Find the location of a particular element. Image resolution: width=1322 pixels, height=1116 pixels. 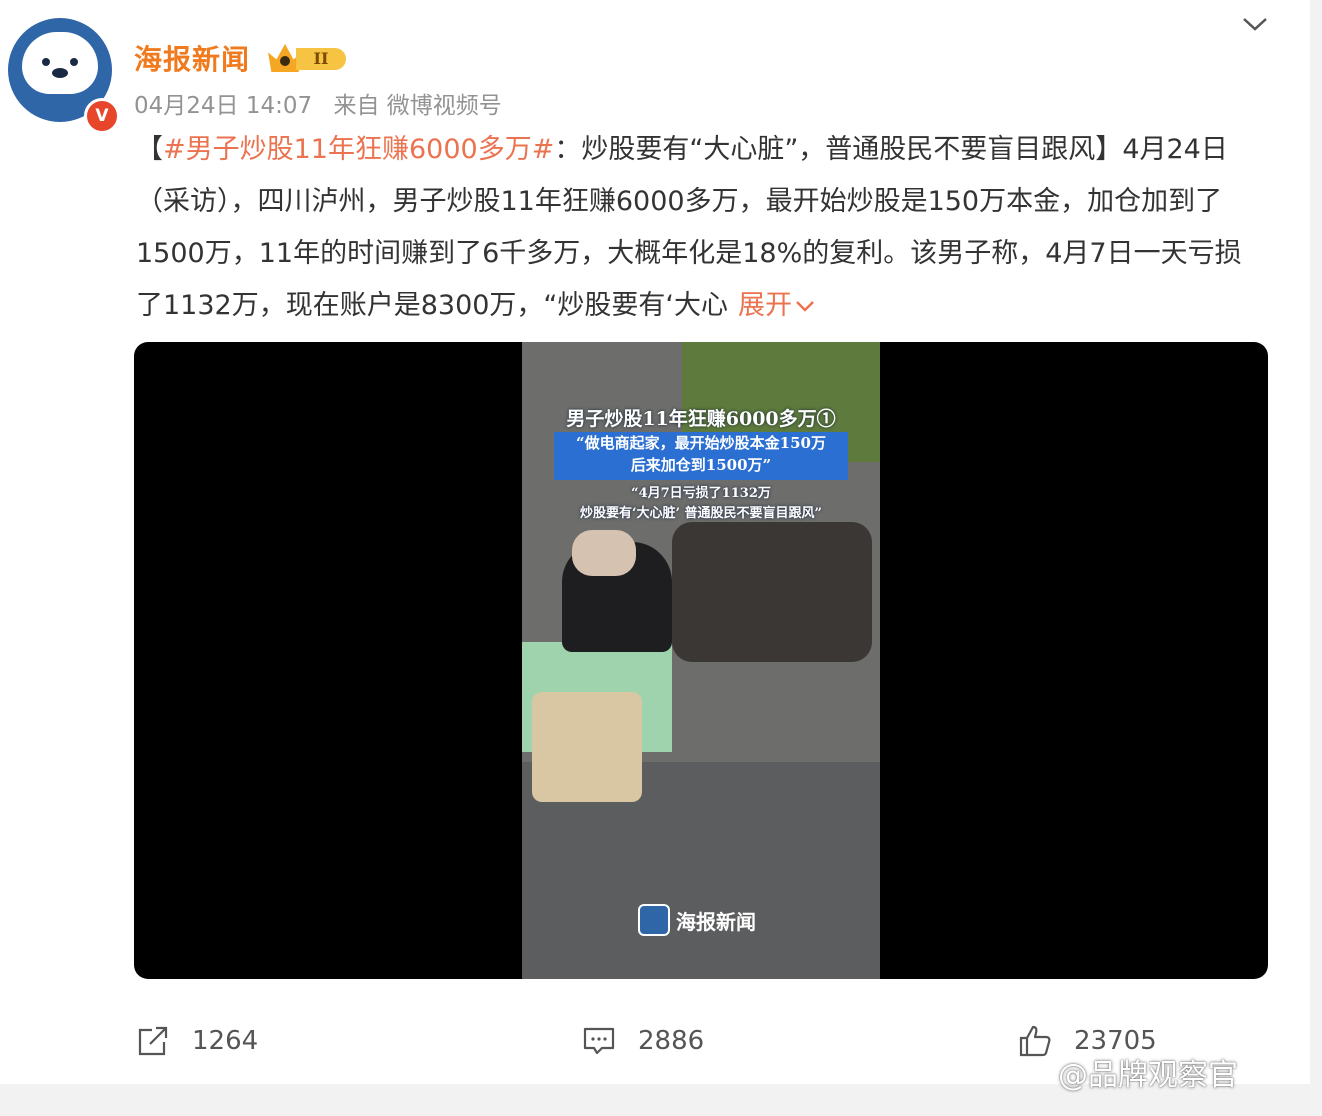

video-caption-box-line1: “做电商起家，最开始炒股本金150万 is located at coordinates (701, 443).